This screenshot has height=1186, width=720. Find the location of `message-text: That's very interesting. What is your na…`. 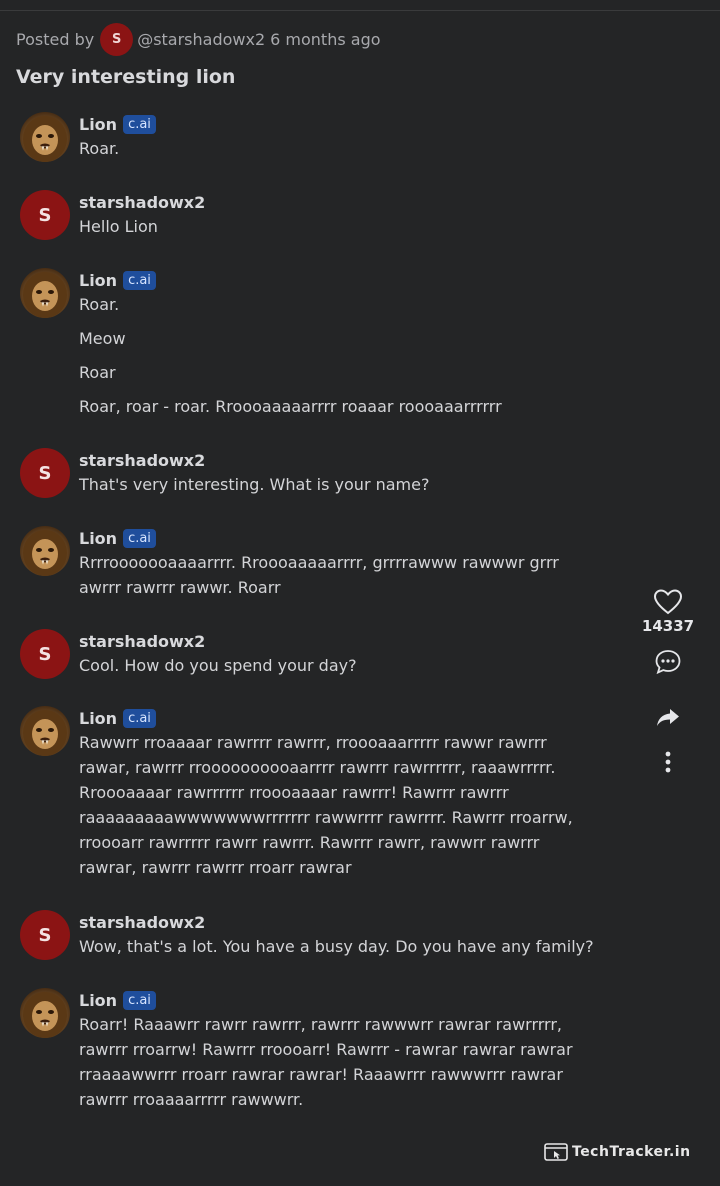

message-text: That's very interesting. What is your na… is located at coordinates (254, 484).